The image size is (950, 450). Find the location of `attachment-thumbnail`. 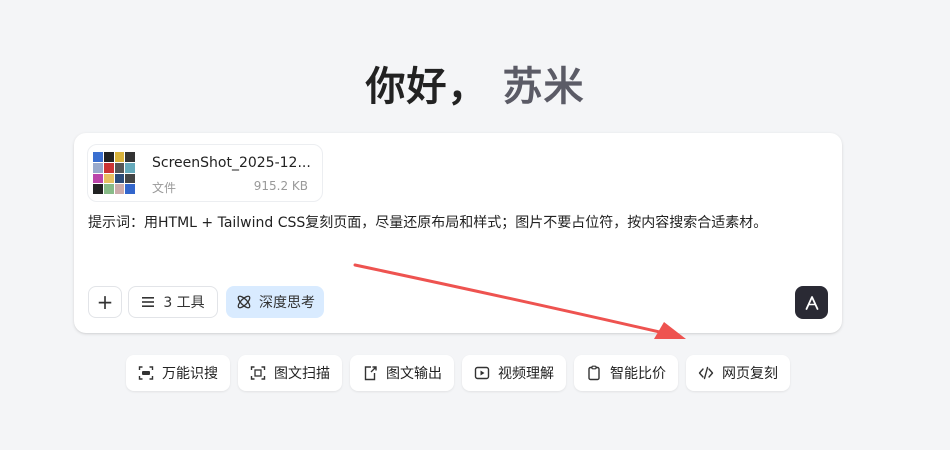

attachment-thumbnail is located at coordinates (114, 173).